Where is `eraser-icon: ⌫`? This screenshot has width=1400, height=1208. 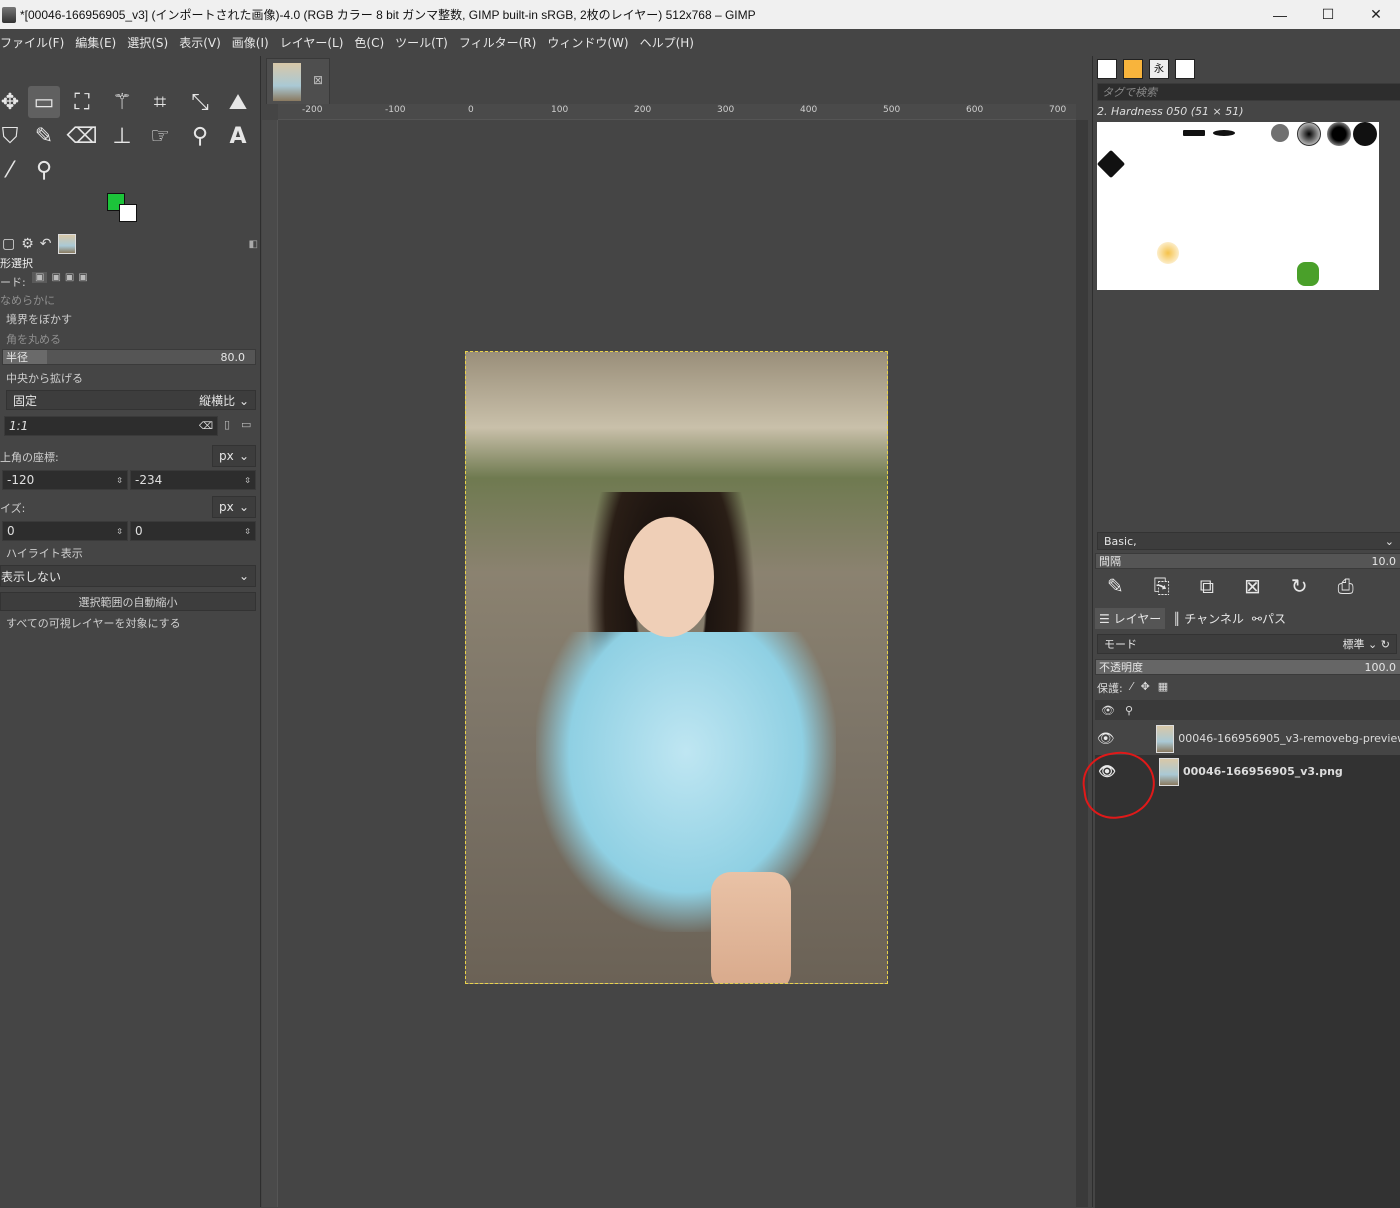 eraser-icon: ⌫ is located at coordinates (82, 136).